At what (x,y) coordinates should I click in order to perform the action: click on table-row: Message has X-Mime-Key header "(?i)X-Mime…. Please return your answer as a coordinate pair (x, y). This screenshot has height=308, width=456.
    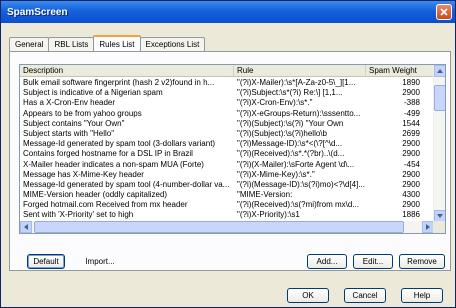
    Looking at the image, I should click on (227, 175).